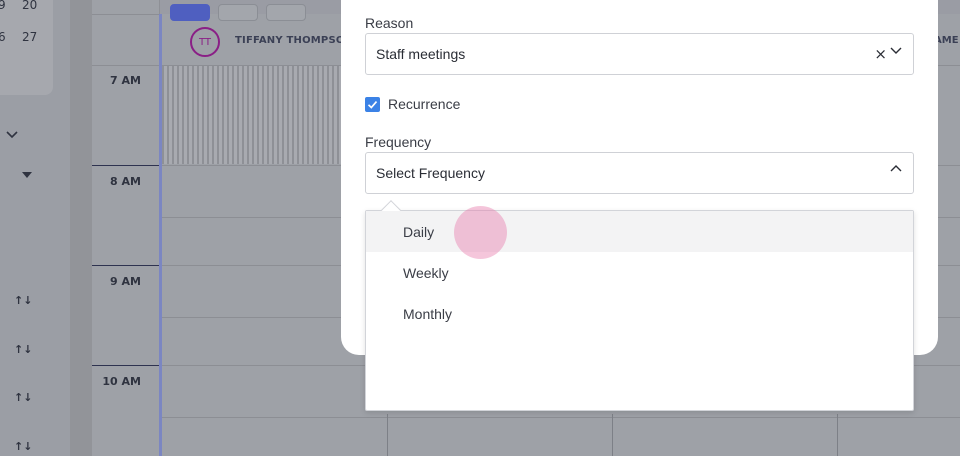 This screenshot has width=960, height=456. Describe the element at coordinates (639, 231) in the screenshot. I see `option-daily: Daily` at that location.